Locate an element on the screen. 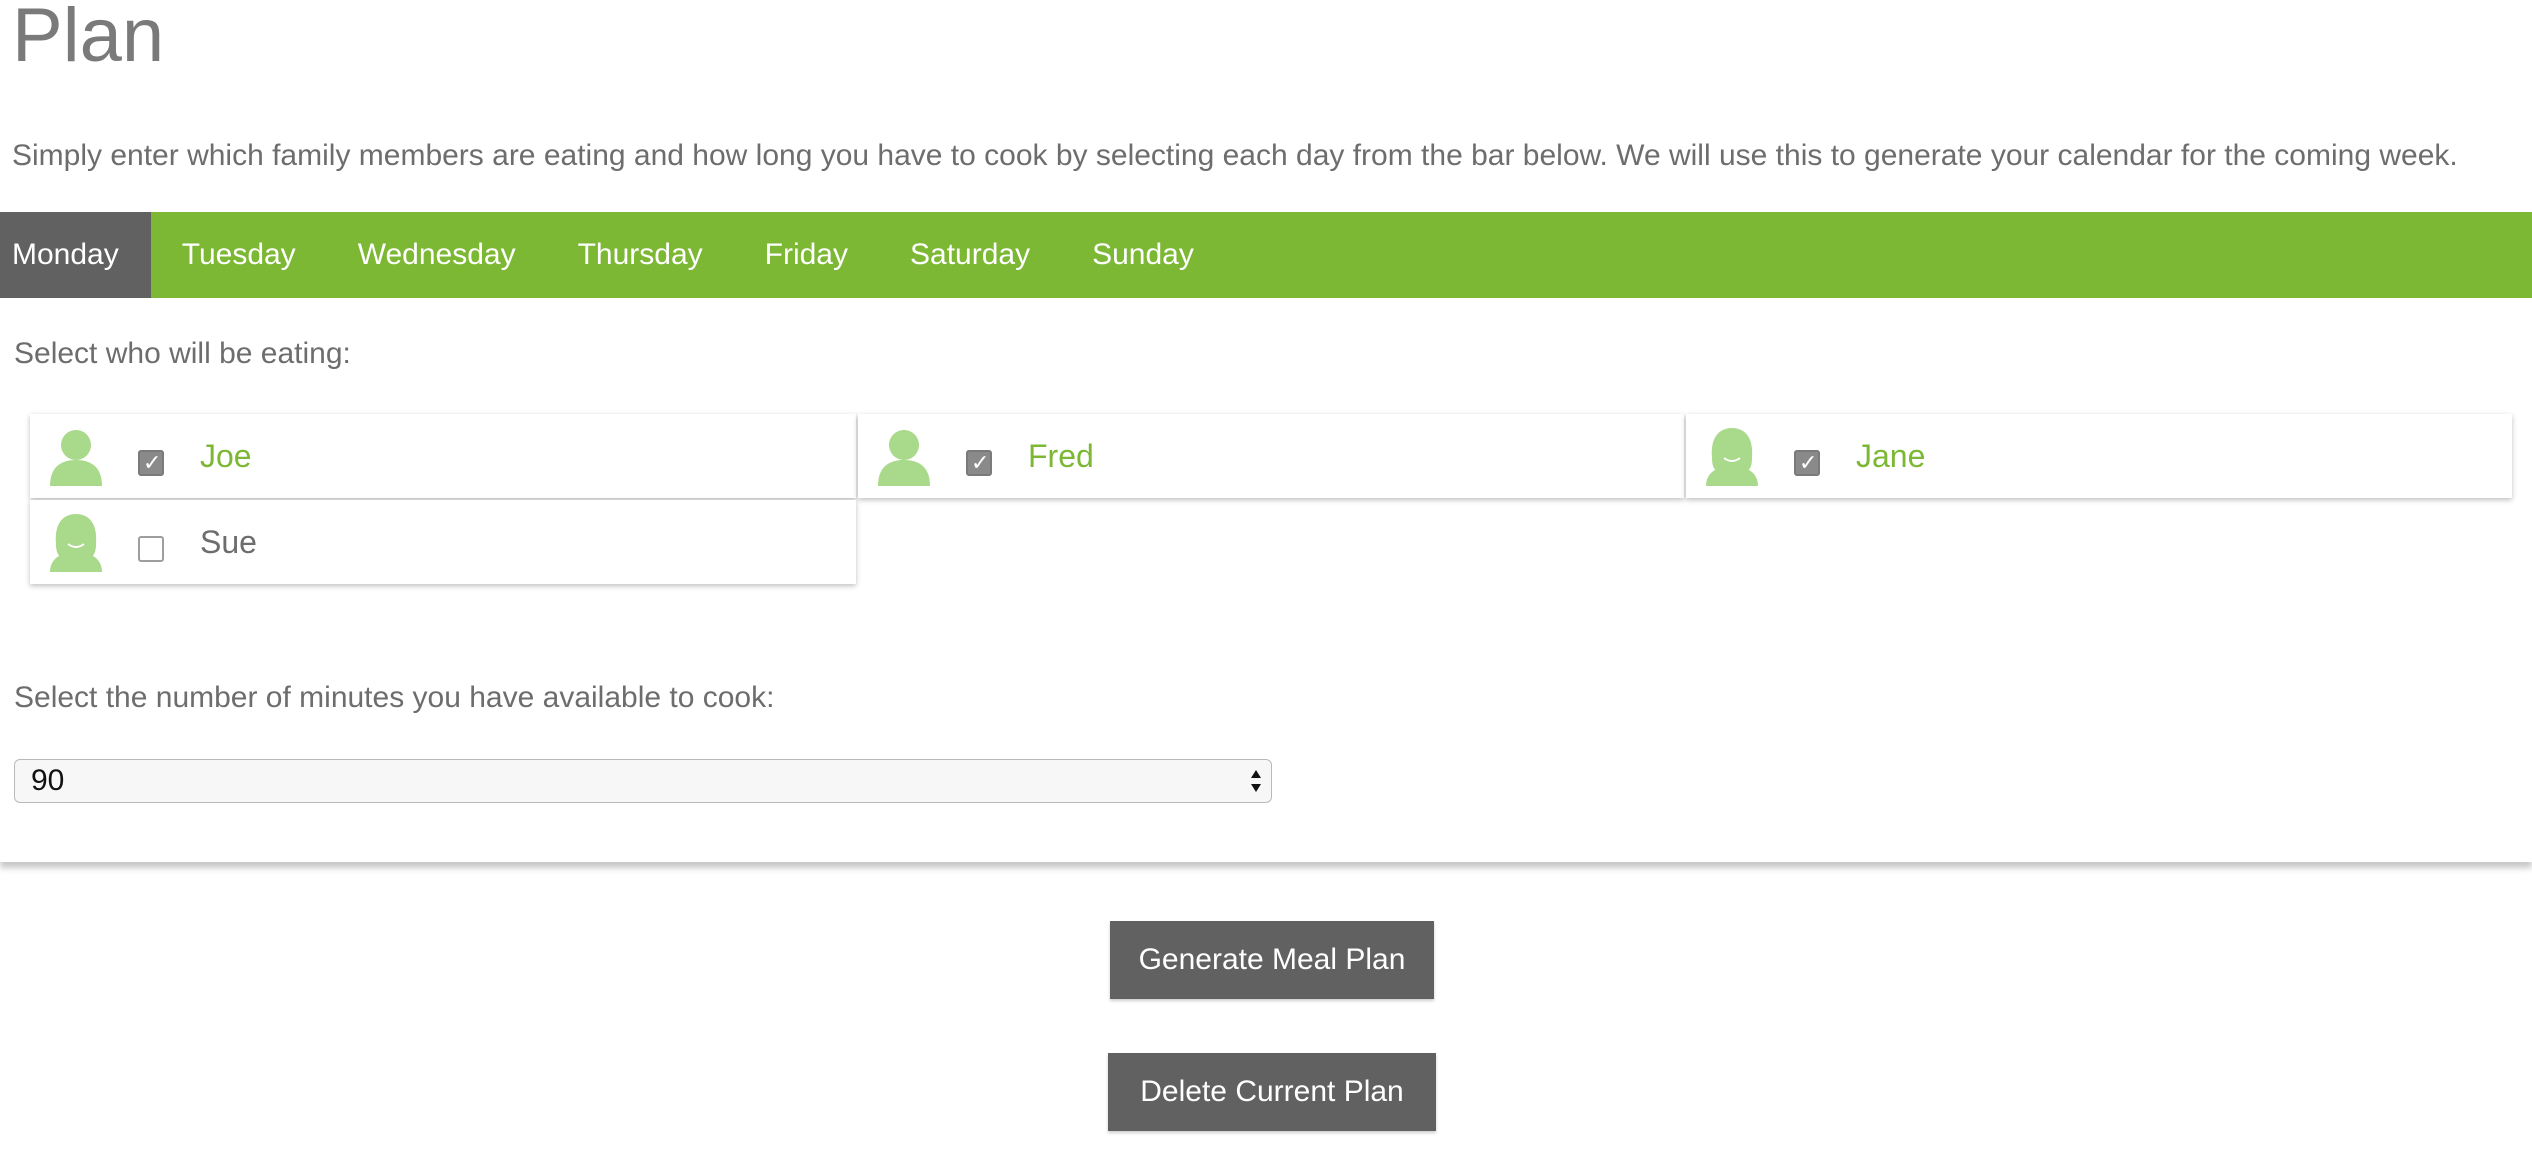 This screenshot has width=2532, height=1154. member-checkbox-fred: ✓ is located at coordinates (979, 463).